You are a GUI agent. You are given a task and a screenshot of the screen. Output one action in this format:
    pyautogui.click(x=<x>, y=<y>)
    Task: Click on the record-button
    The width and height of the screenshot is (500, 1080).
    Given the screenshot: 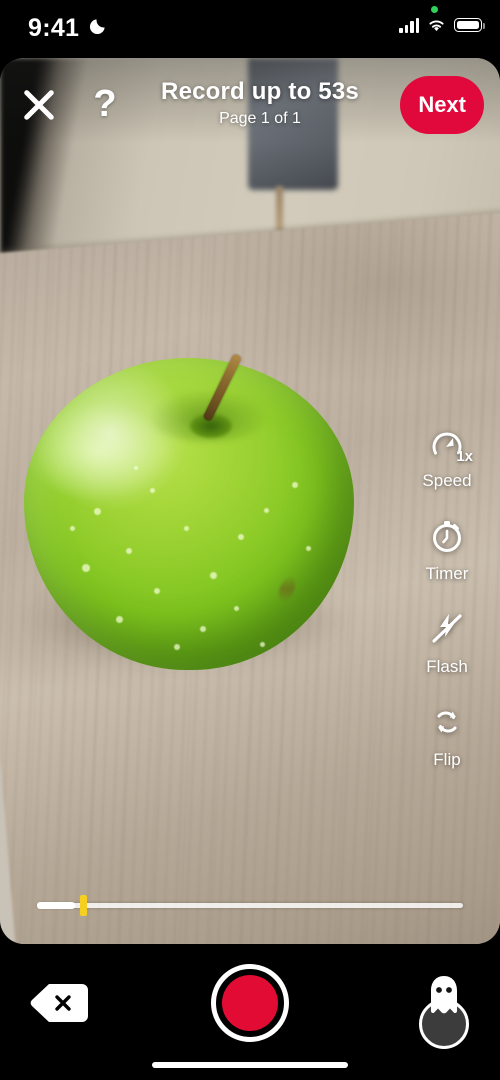 What is the action you would take?
    pyautogui.click(x=250, y=1003)
    